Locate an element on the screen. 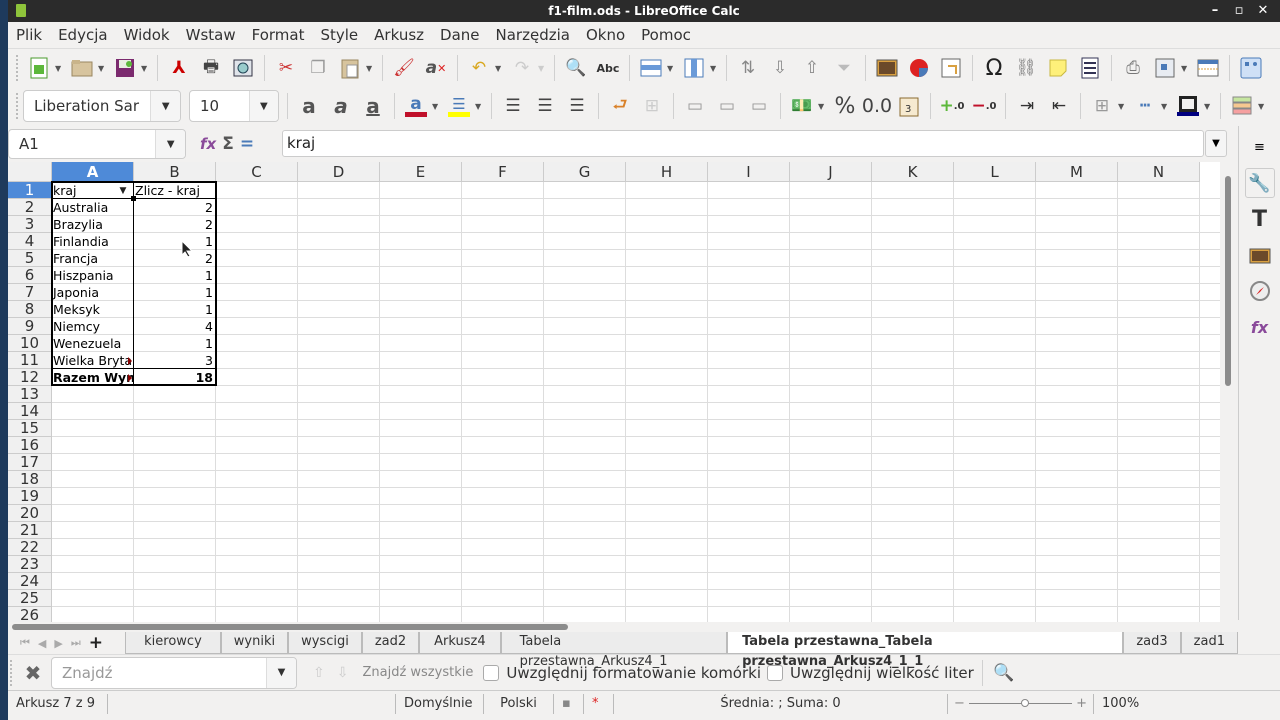 This screenshot has width=1280, height=720. special-character-icon: Ω is located at coordinates (994, 68).